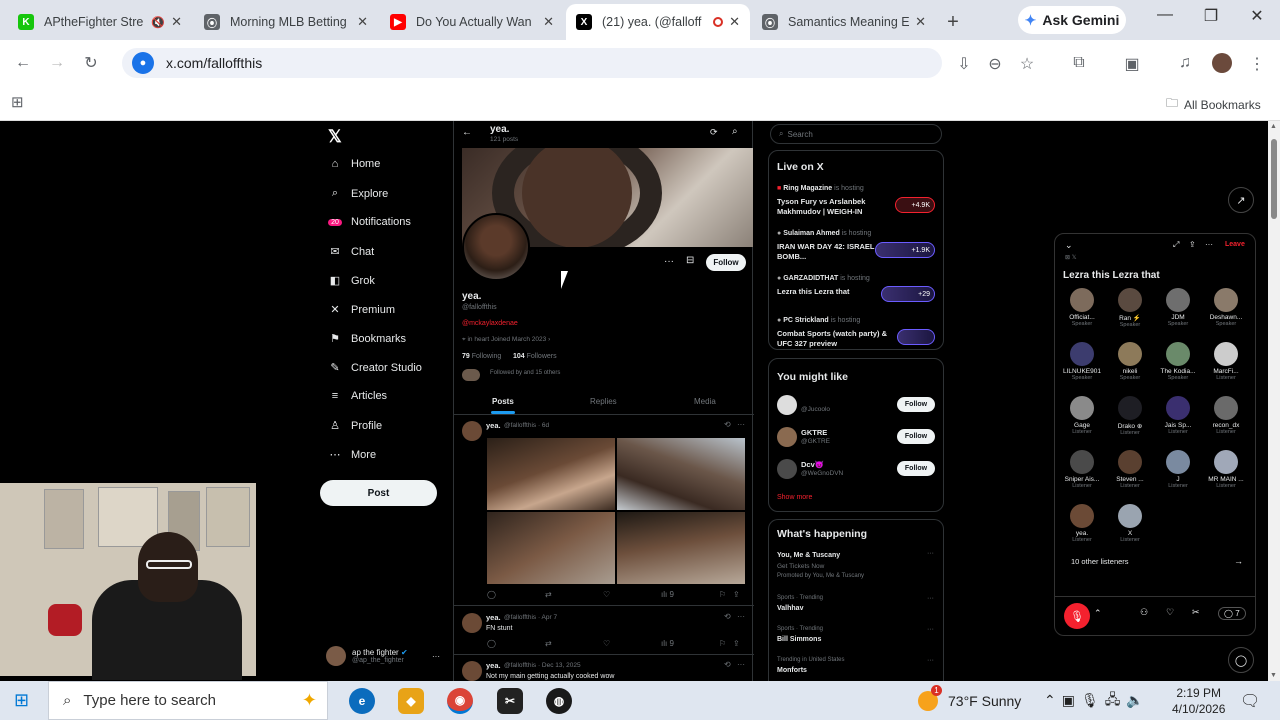 The height and width of the screenshot is (720, 1280). What do you see at coordinates (1185, 63) in the screenshot?
I see `media-control-icon: ♫` at bounding box center [1185, 63].